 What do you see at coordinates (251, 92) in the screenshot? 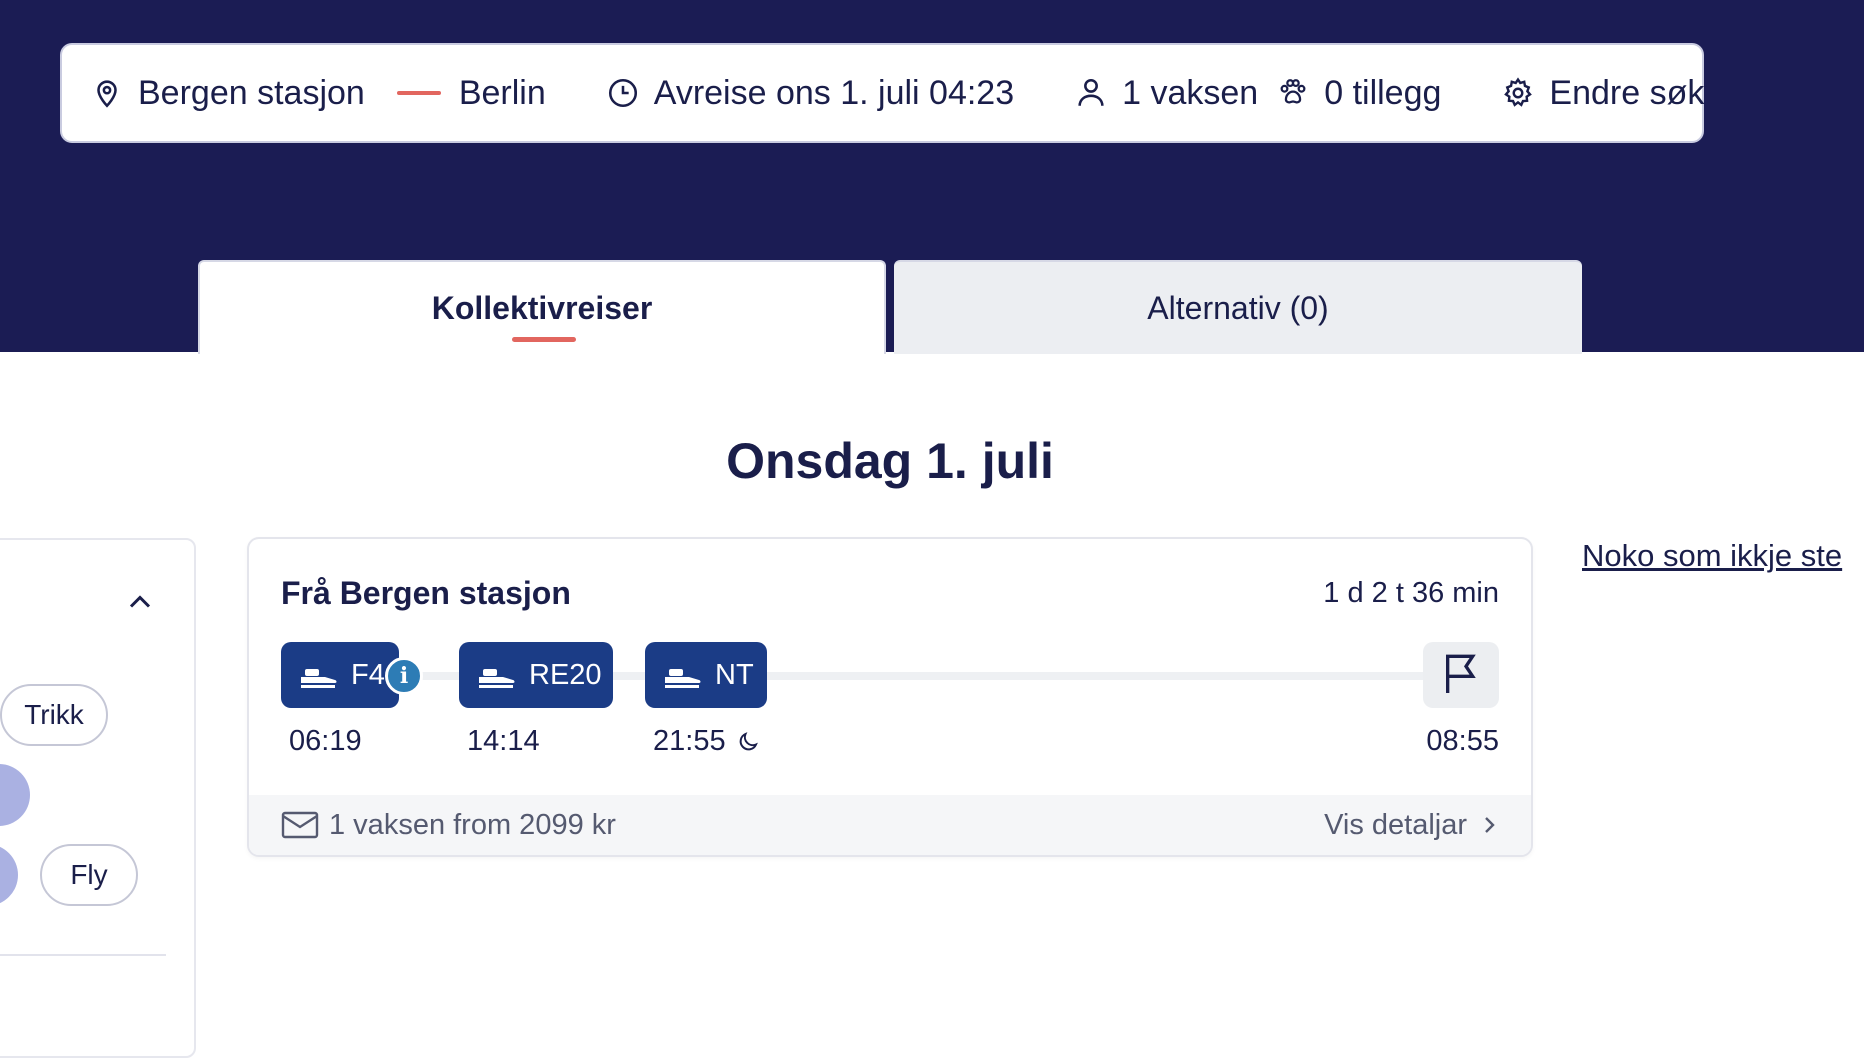
I see `from-station: Bergen stasjon` at bounding box center [251, 92].